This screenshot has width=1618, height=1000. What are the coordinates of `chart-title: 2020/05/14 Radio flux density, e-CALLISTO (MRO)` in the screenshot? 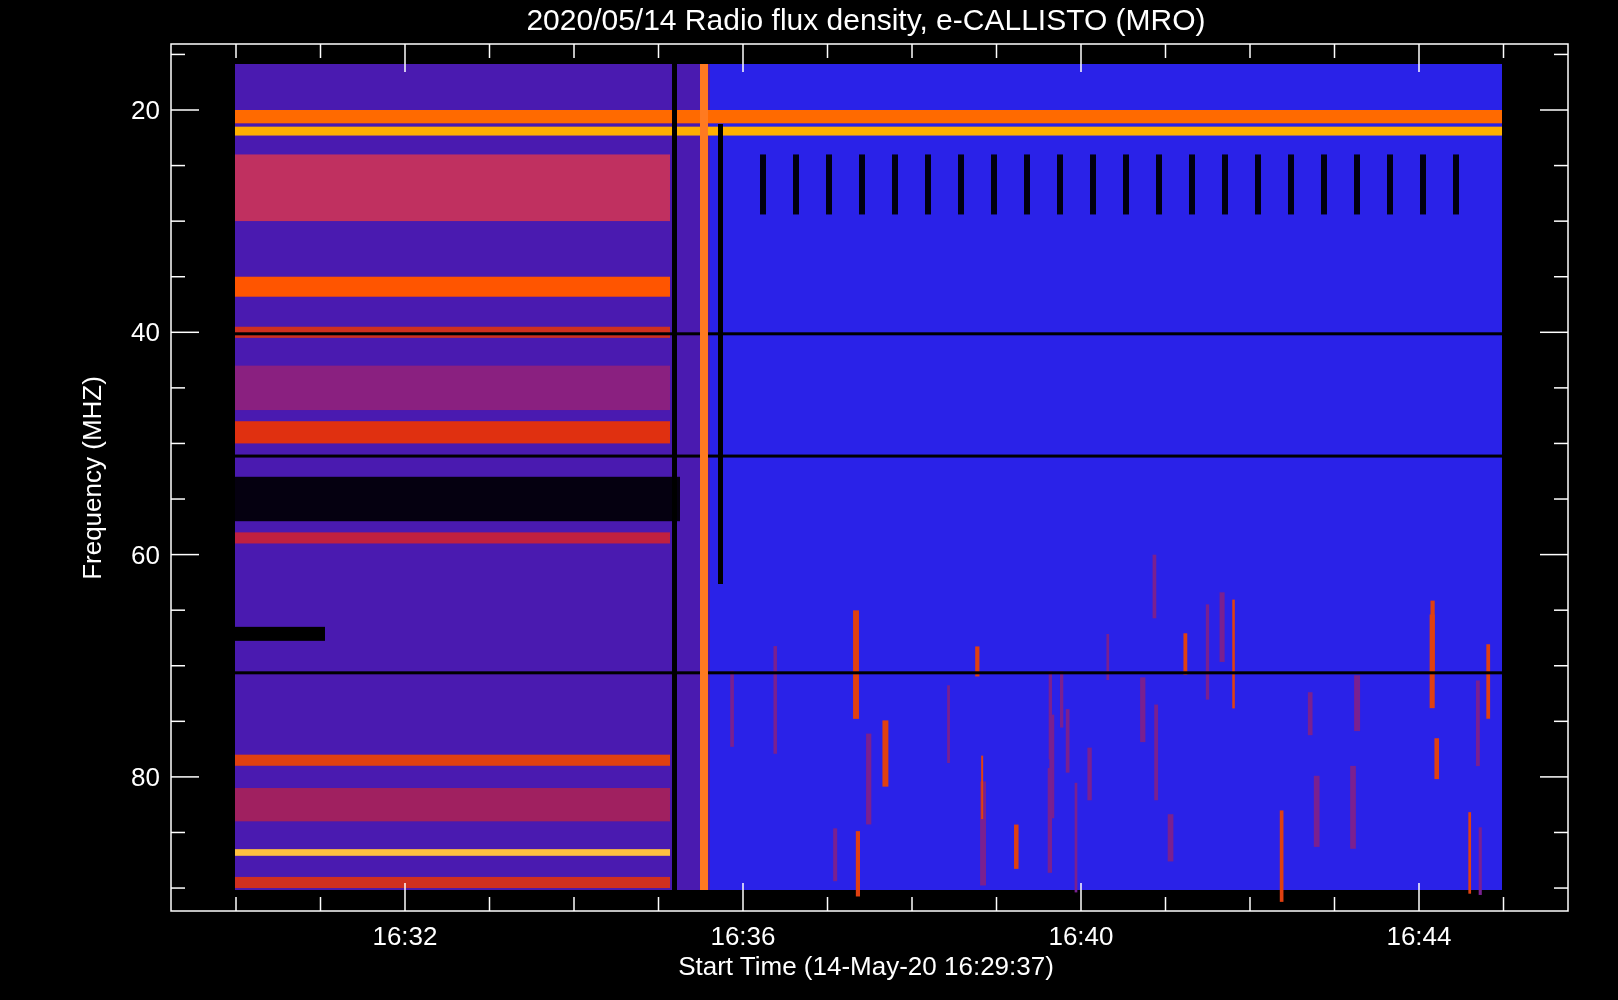 It's located at (866, 19).